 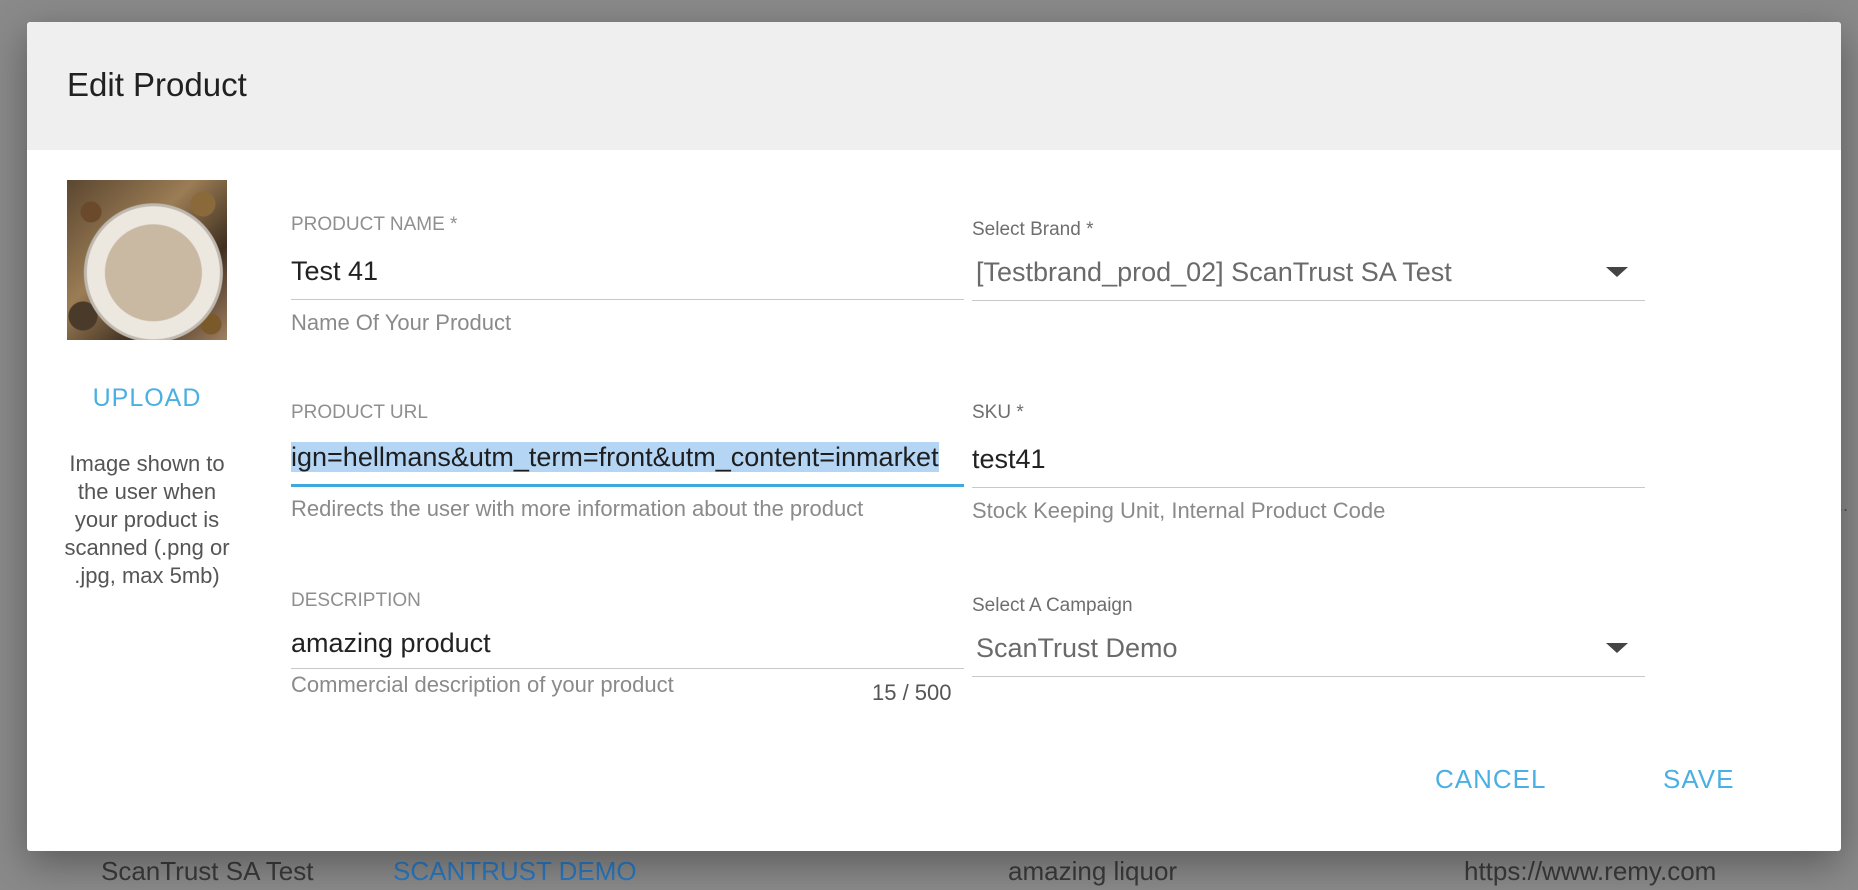 What do you see at coordinates (374, 224) in the screenshot?
I see `product-name-label: PRODUCT NAME *` at bounding box center [374, 224].